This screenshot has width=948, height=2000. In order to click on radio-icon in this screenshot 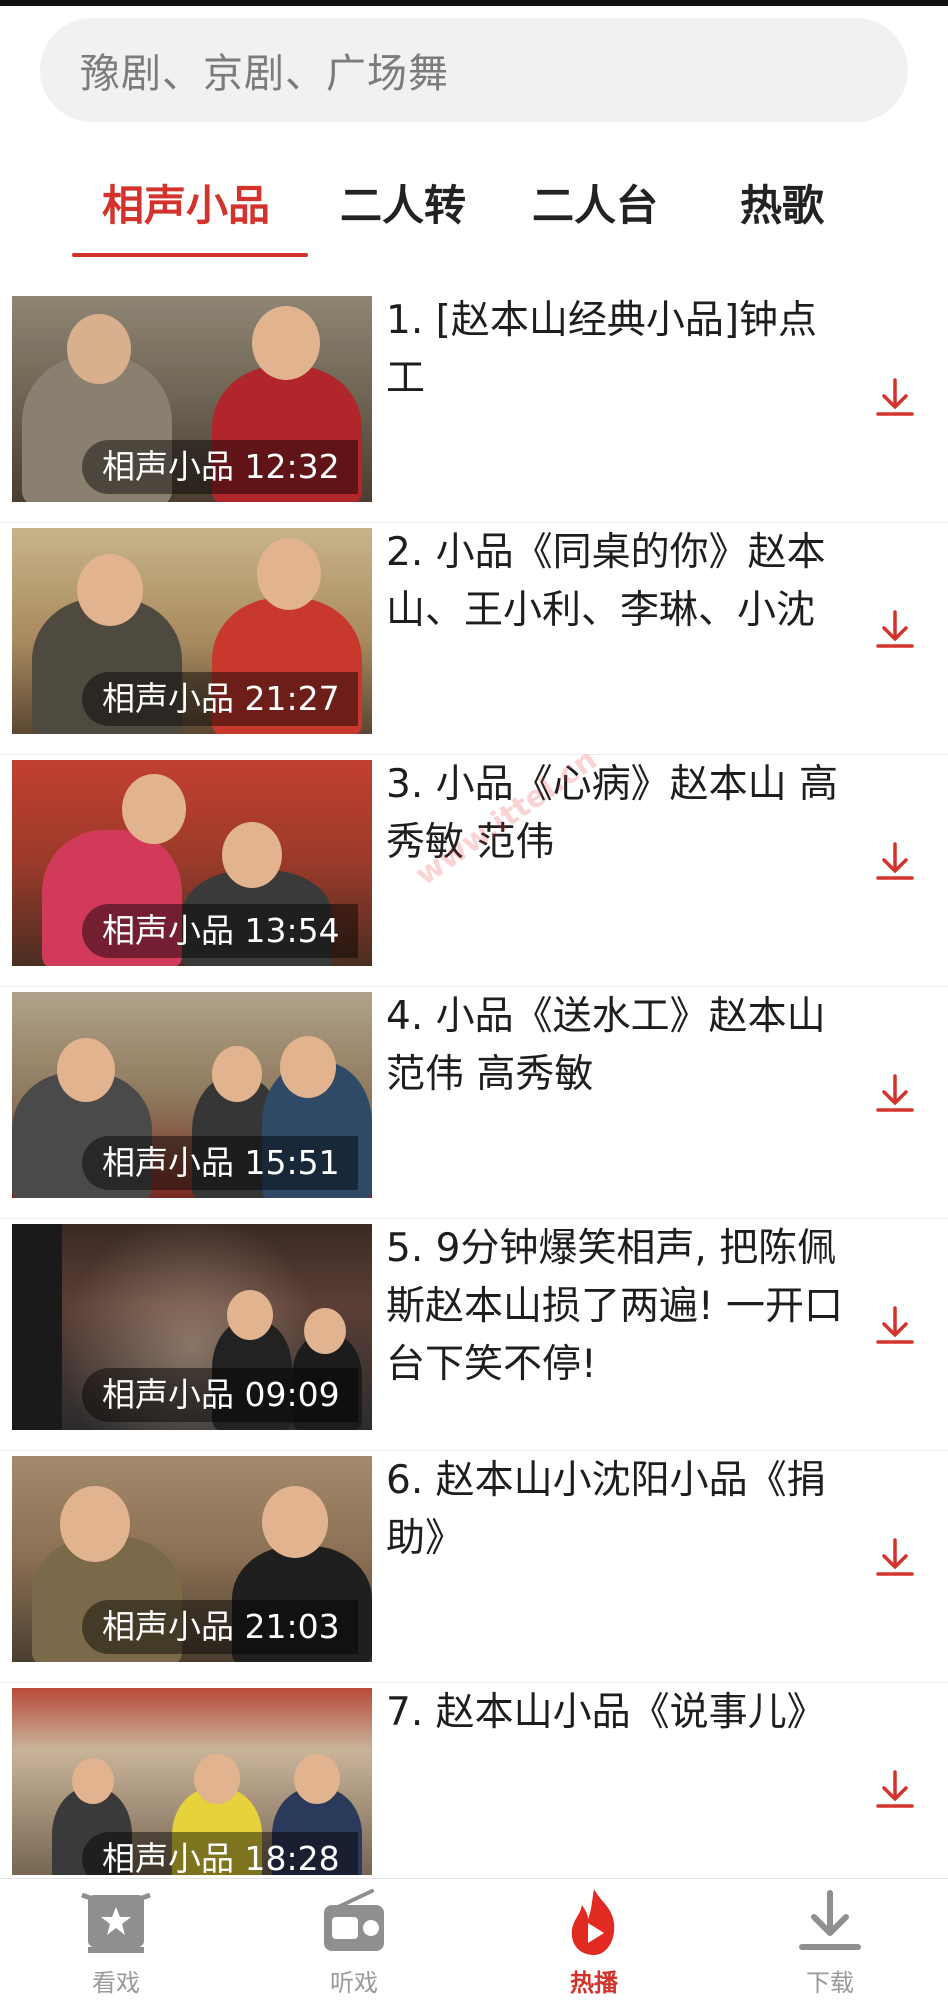, I will do `click(354, 1920)`.